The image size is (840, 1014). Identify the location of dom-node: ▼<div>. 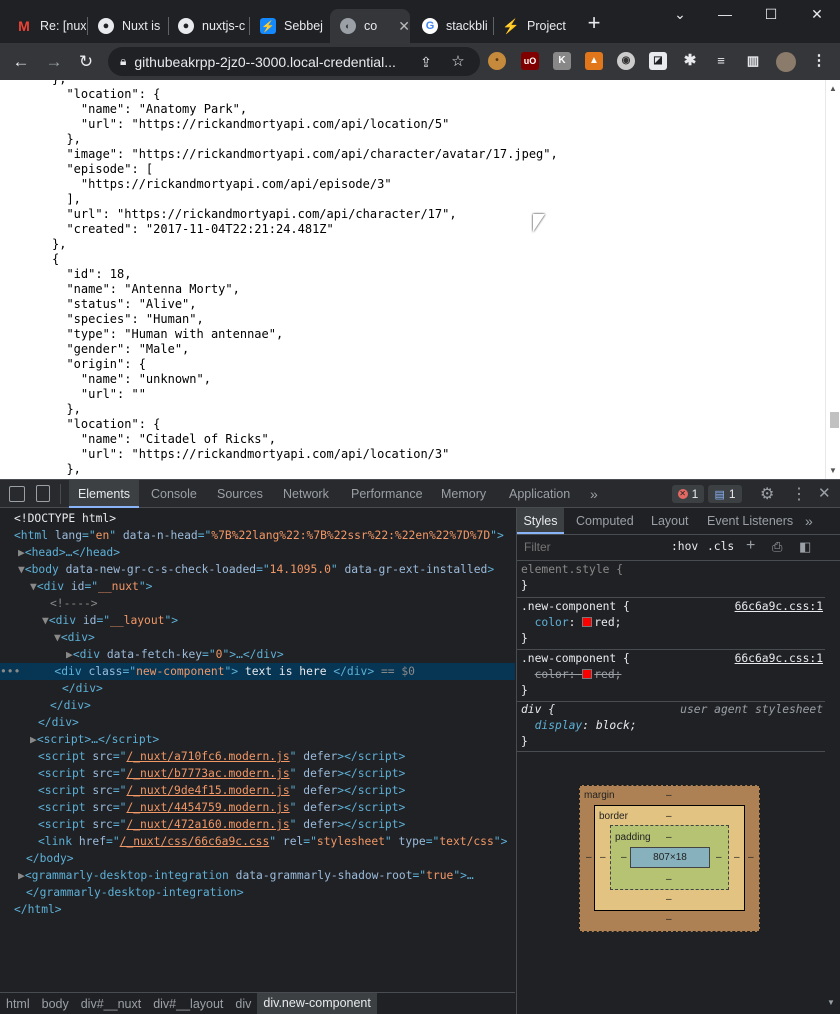
(257, 637).